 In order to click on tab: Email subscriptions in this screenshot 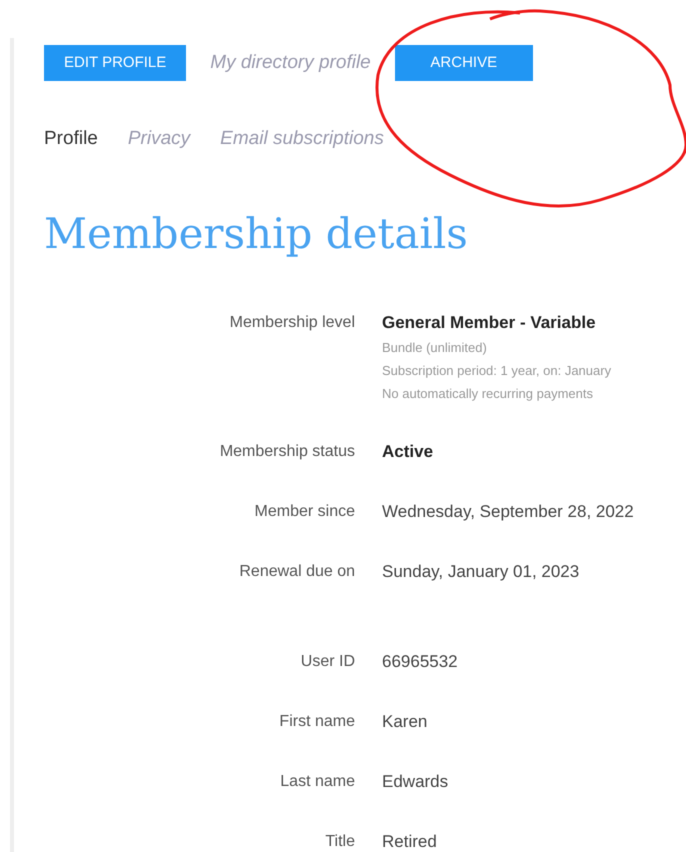, I will do `click(302, 139)`.